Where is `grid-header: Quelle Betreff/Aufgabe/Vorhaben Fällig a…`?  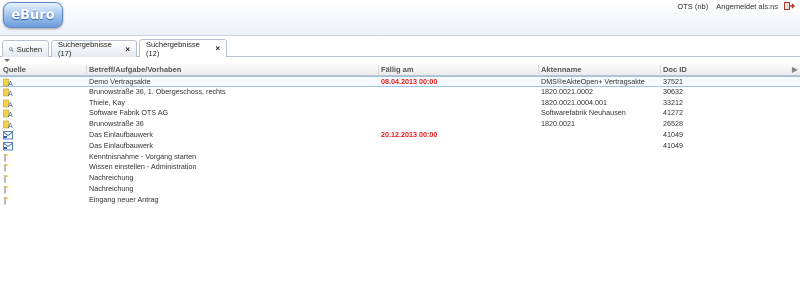 grid-header: Quelle Betreff/Aufgabe/Vorhaben Fällig a… is located at coordinates (400, 70).